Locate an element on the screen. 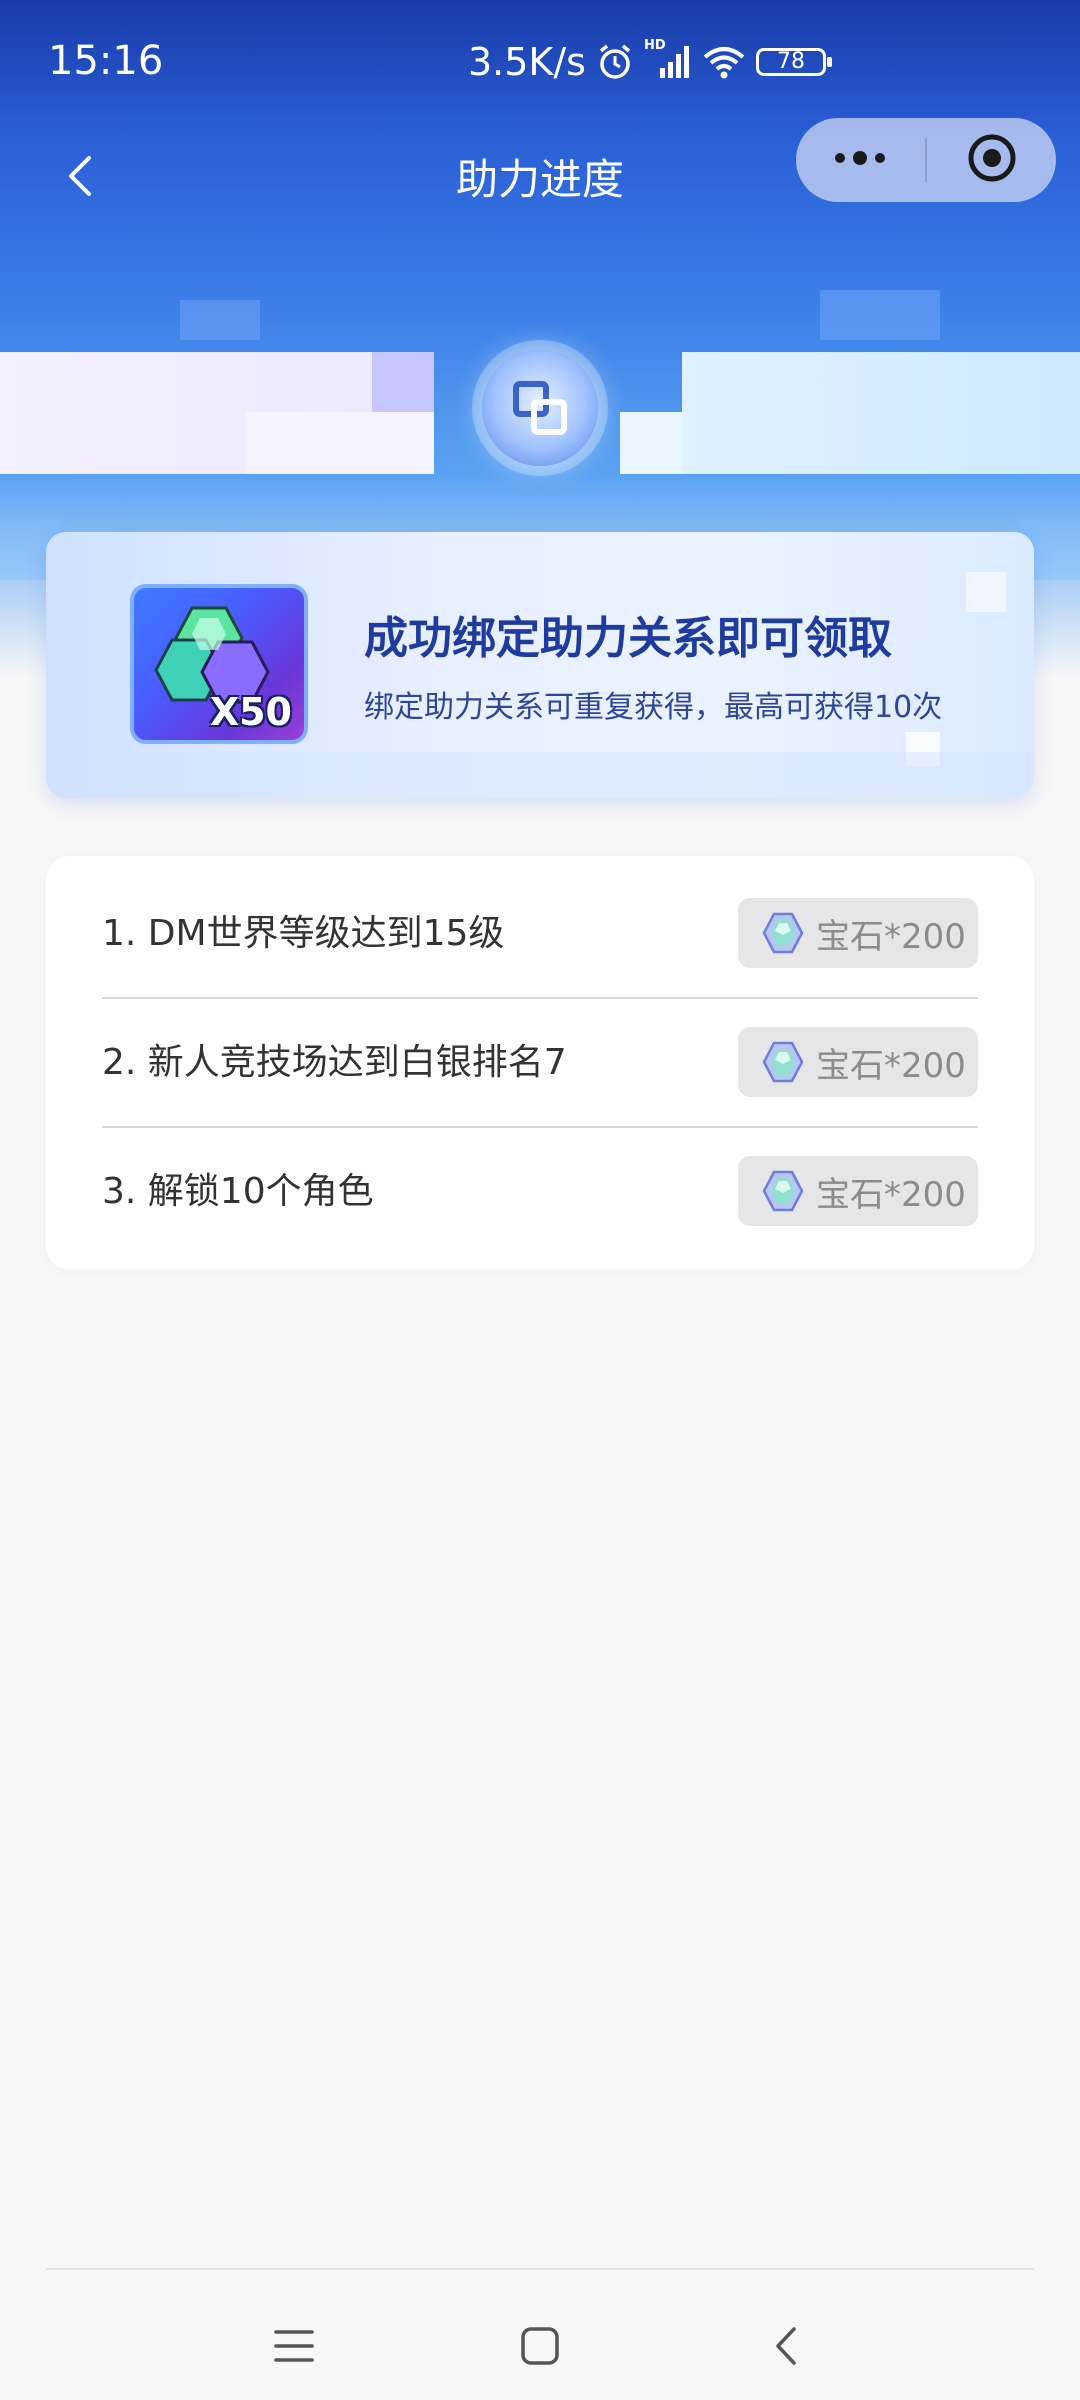  reward-title: 成功绑定助力关系即可领取 is located at coordinates (628, 638).